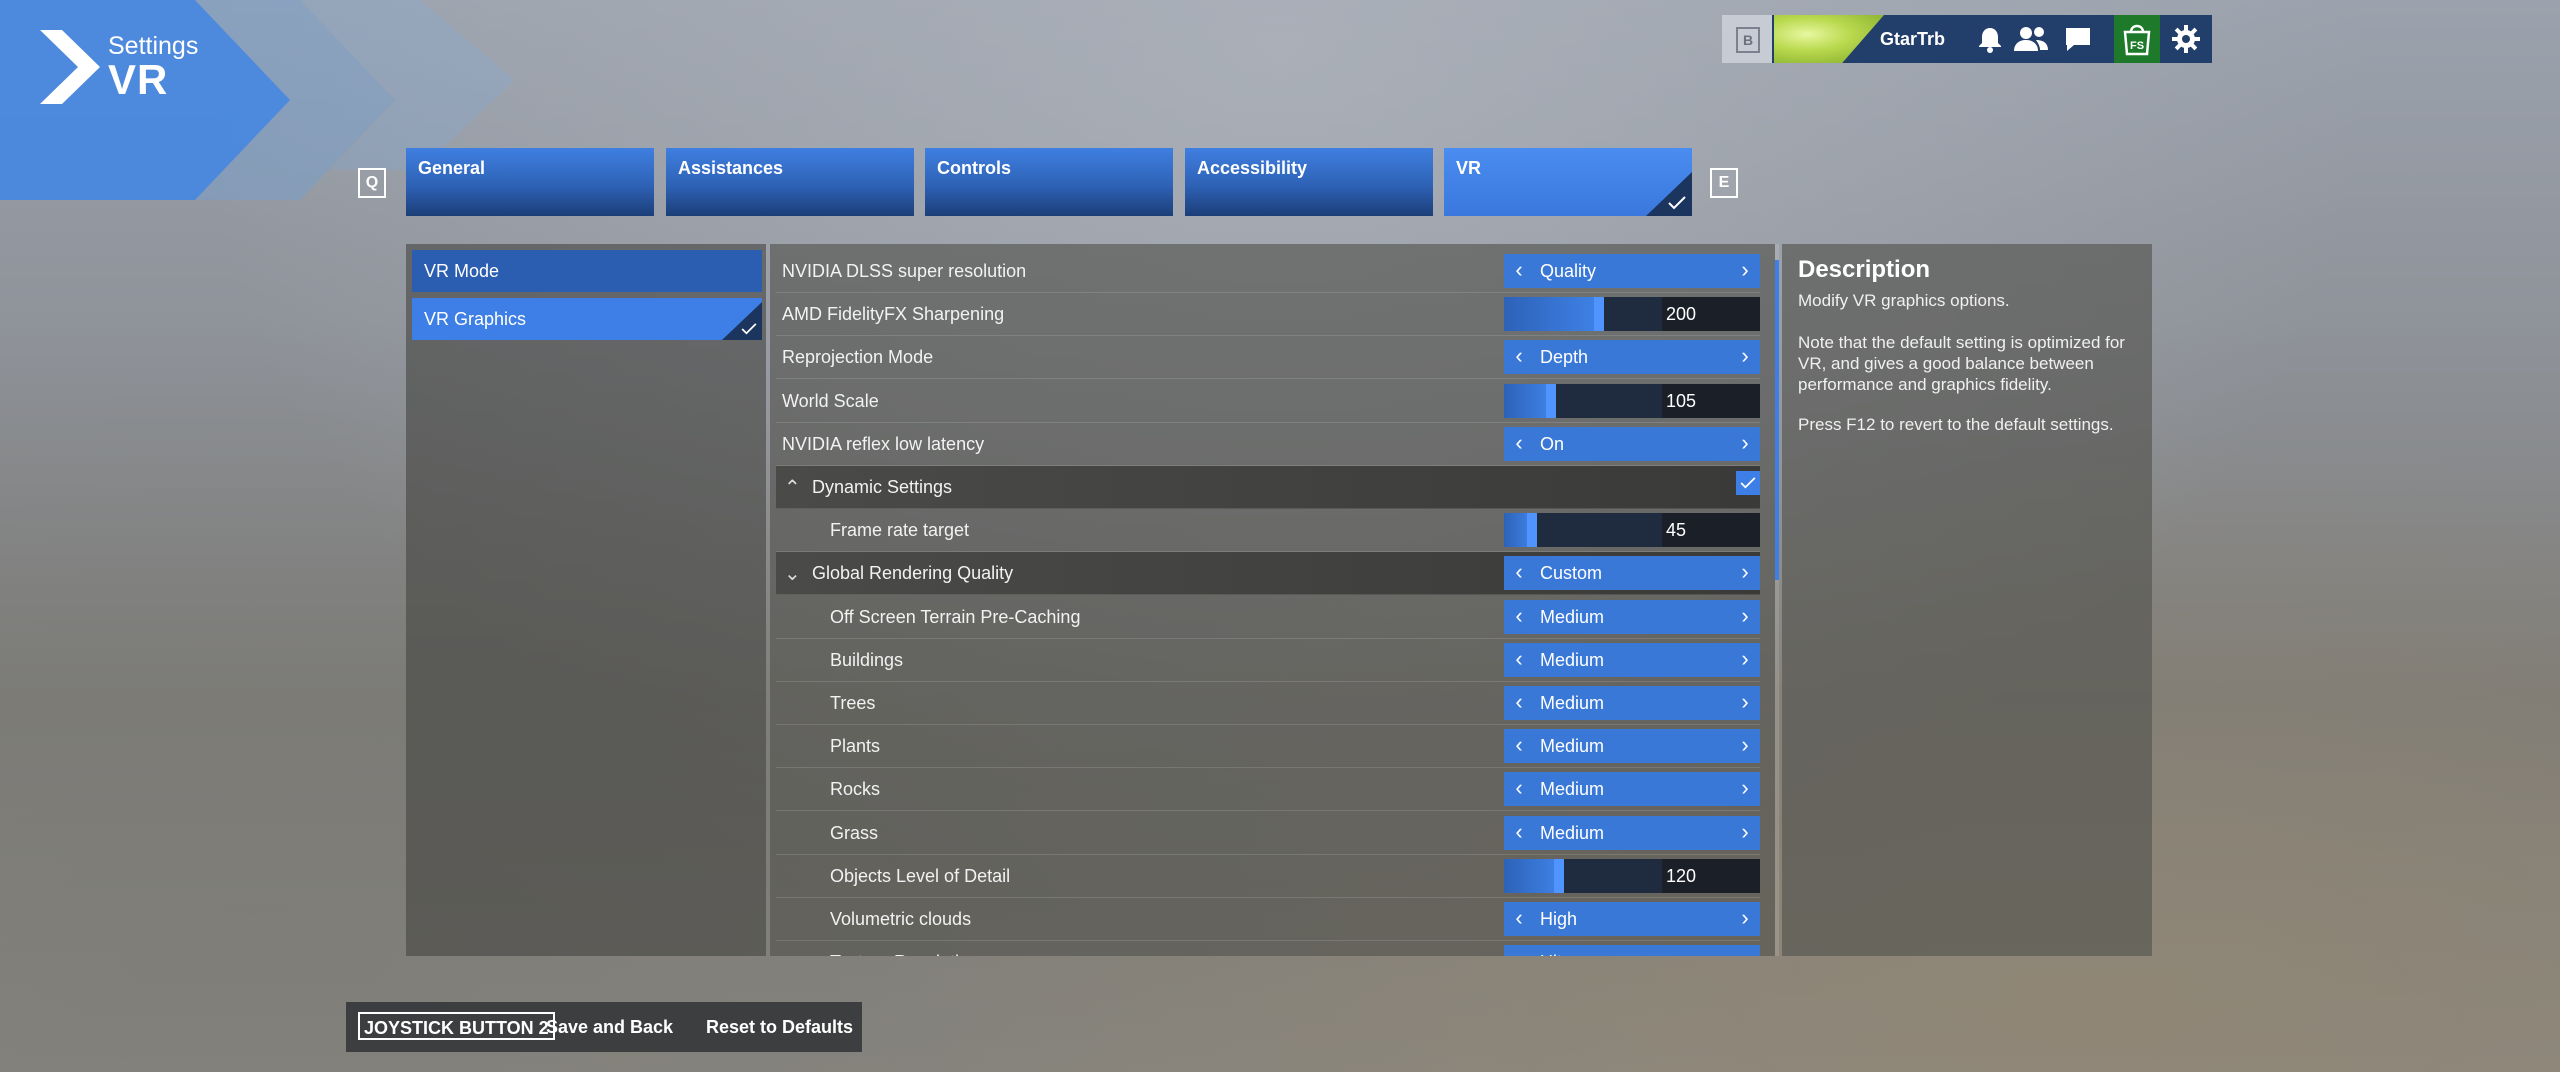 This screenshot has height=1072, width=2560. Describe the element at coordinates (1748, 483) in the screenshot. I see `dynamic-settings-checkbox` at that location.